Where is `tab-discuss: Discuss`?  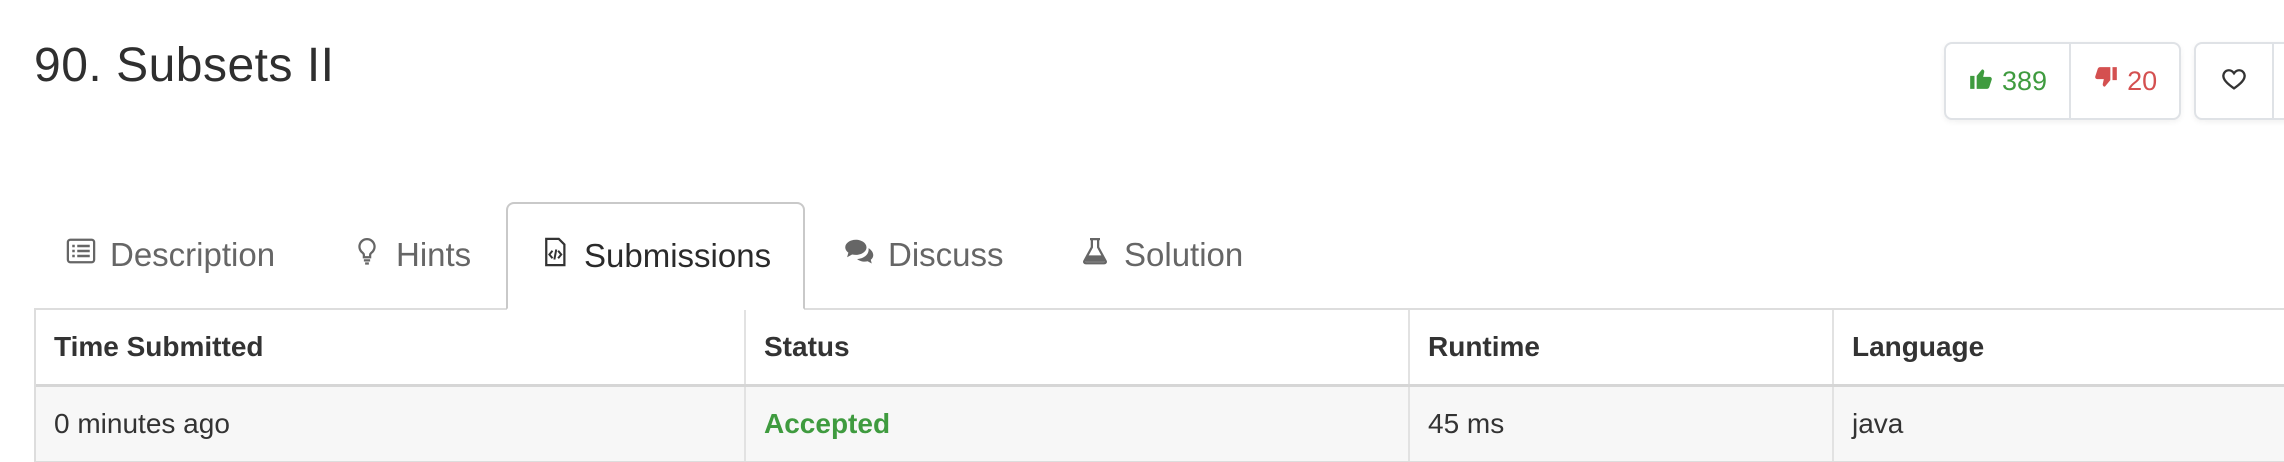 tab-discuss: Discuss is located at coordinates (924, 255).